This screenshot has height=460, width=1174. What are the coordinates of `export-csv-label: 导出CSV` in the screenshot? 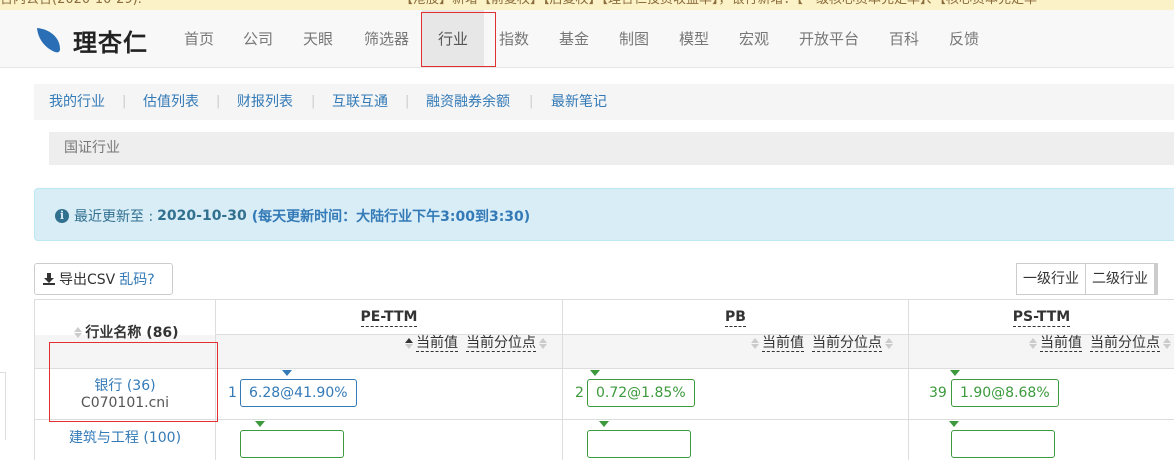 It's located at (87, 280).